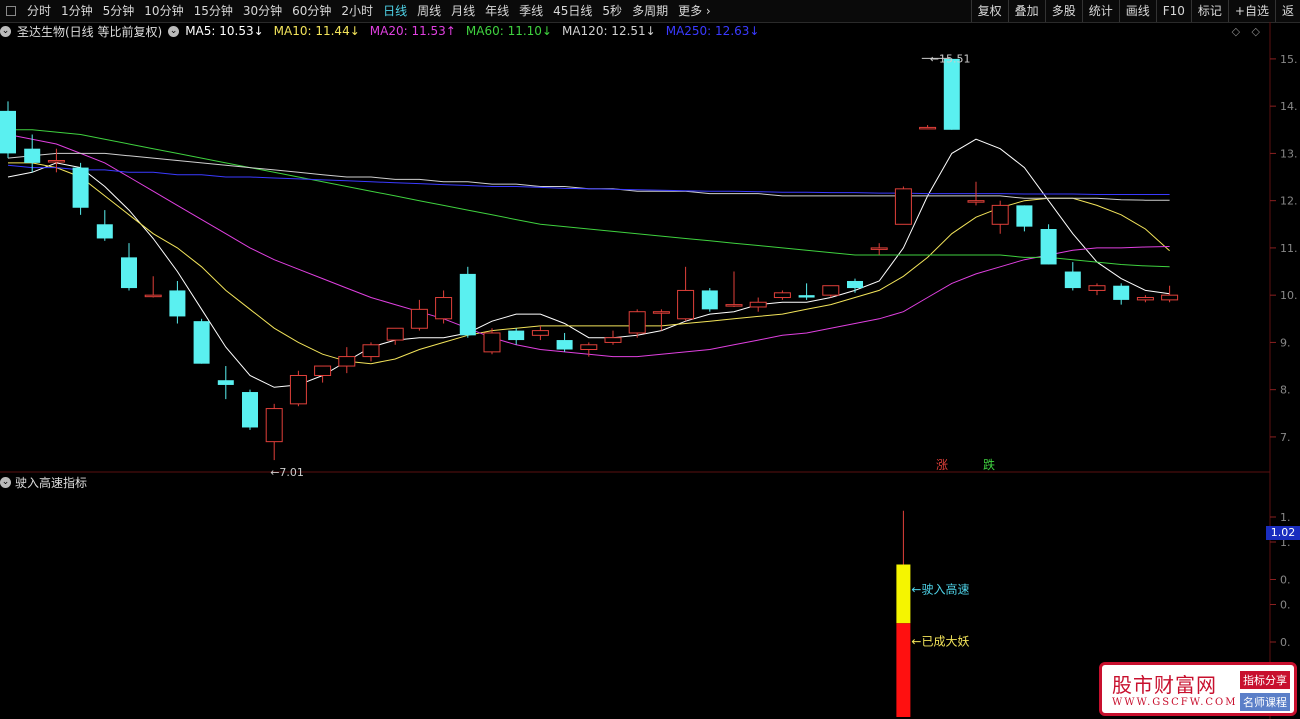 The height and width of the screenshot is (719, 1300). I want to click on indicator-label-red: ←已成大妖, so click(940, 641).